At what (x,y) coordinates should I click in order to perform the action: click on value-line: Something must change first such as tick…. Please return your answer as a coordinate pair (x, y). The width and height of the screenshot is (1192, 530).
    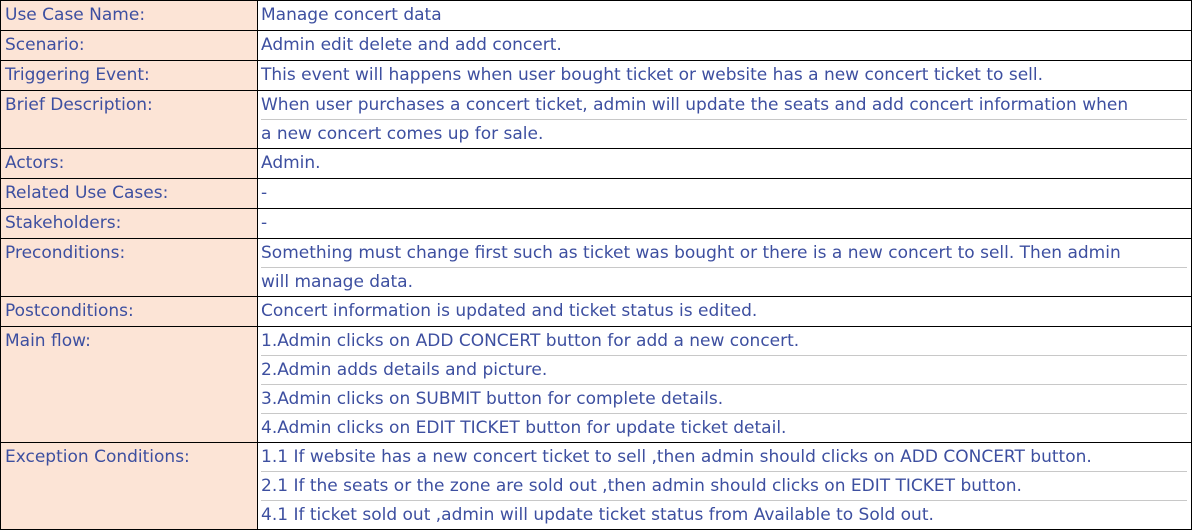
    Looking at the image, I should click on (724, 254).